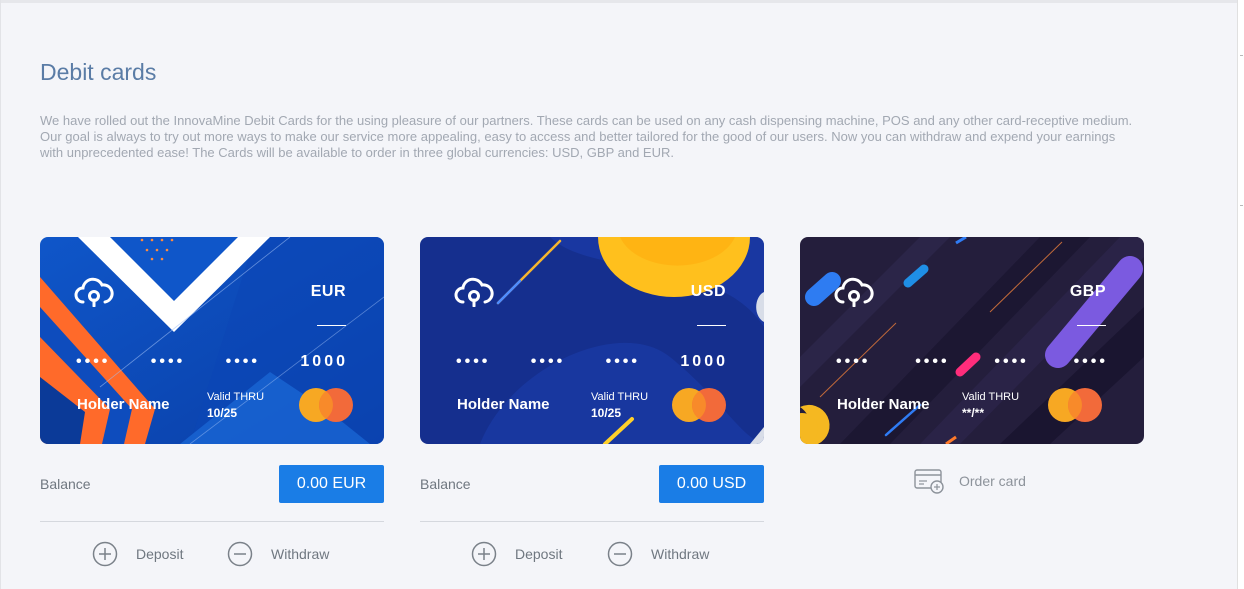  What do you see at coordinates (708, 291) in the screenshot?
I see `card-currency: USD` at bounding box center [708, 291].